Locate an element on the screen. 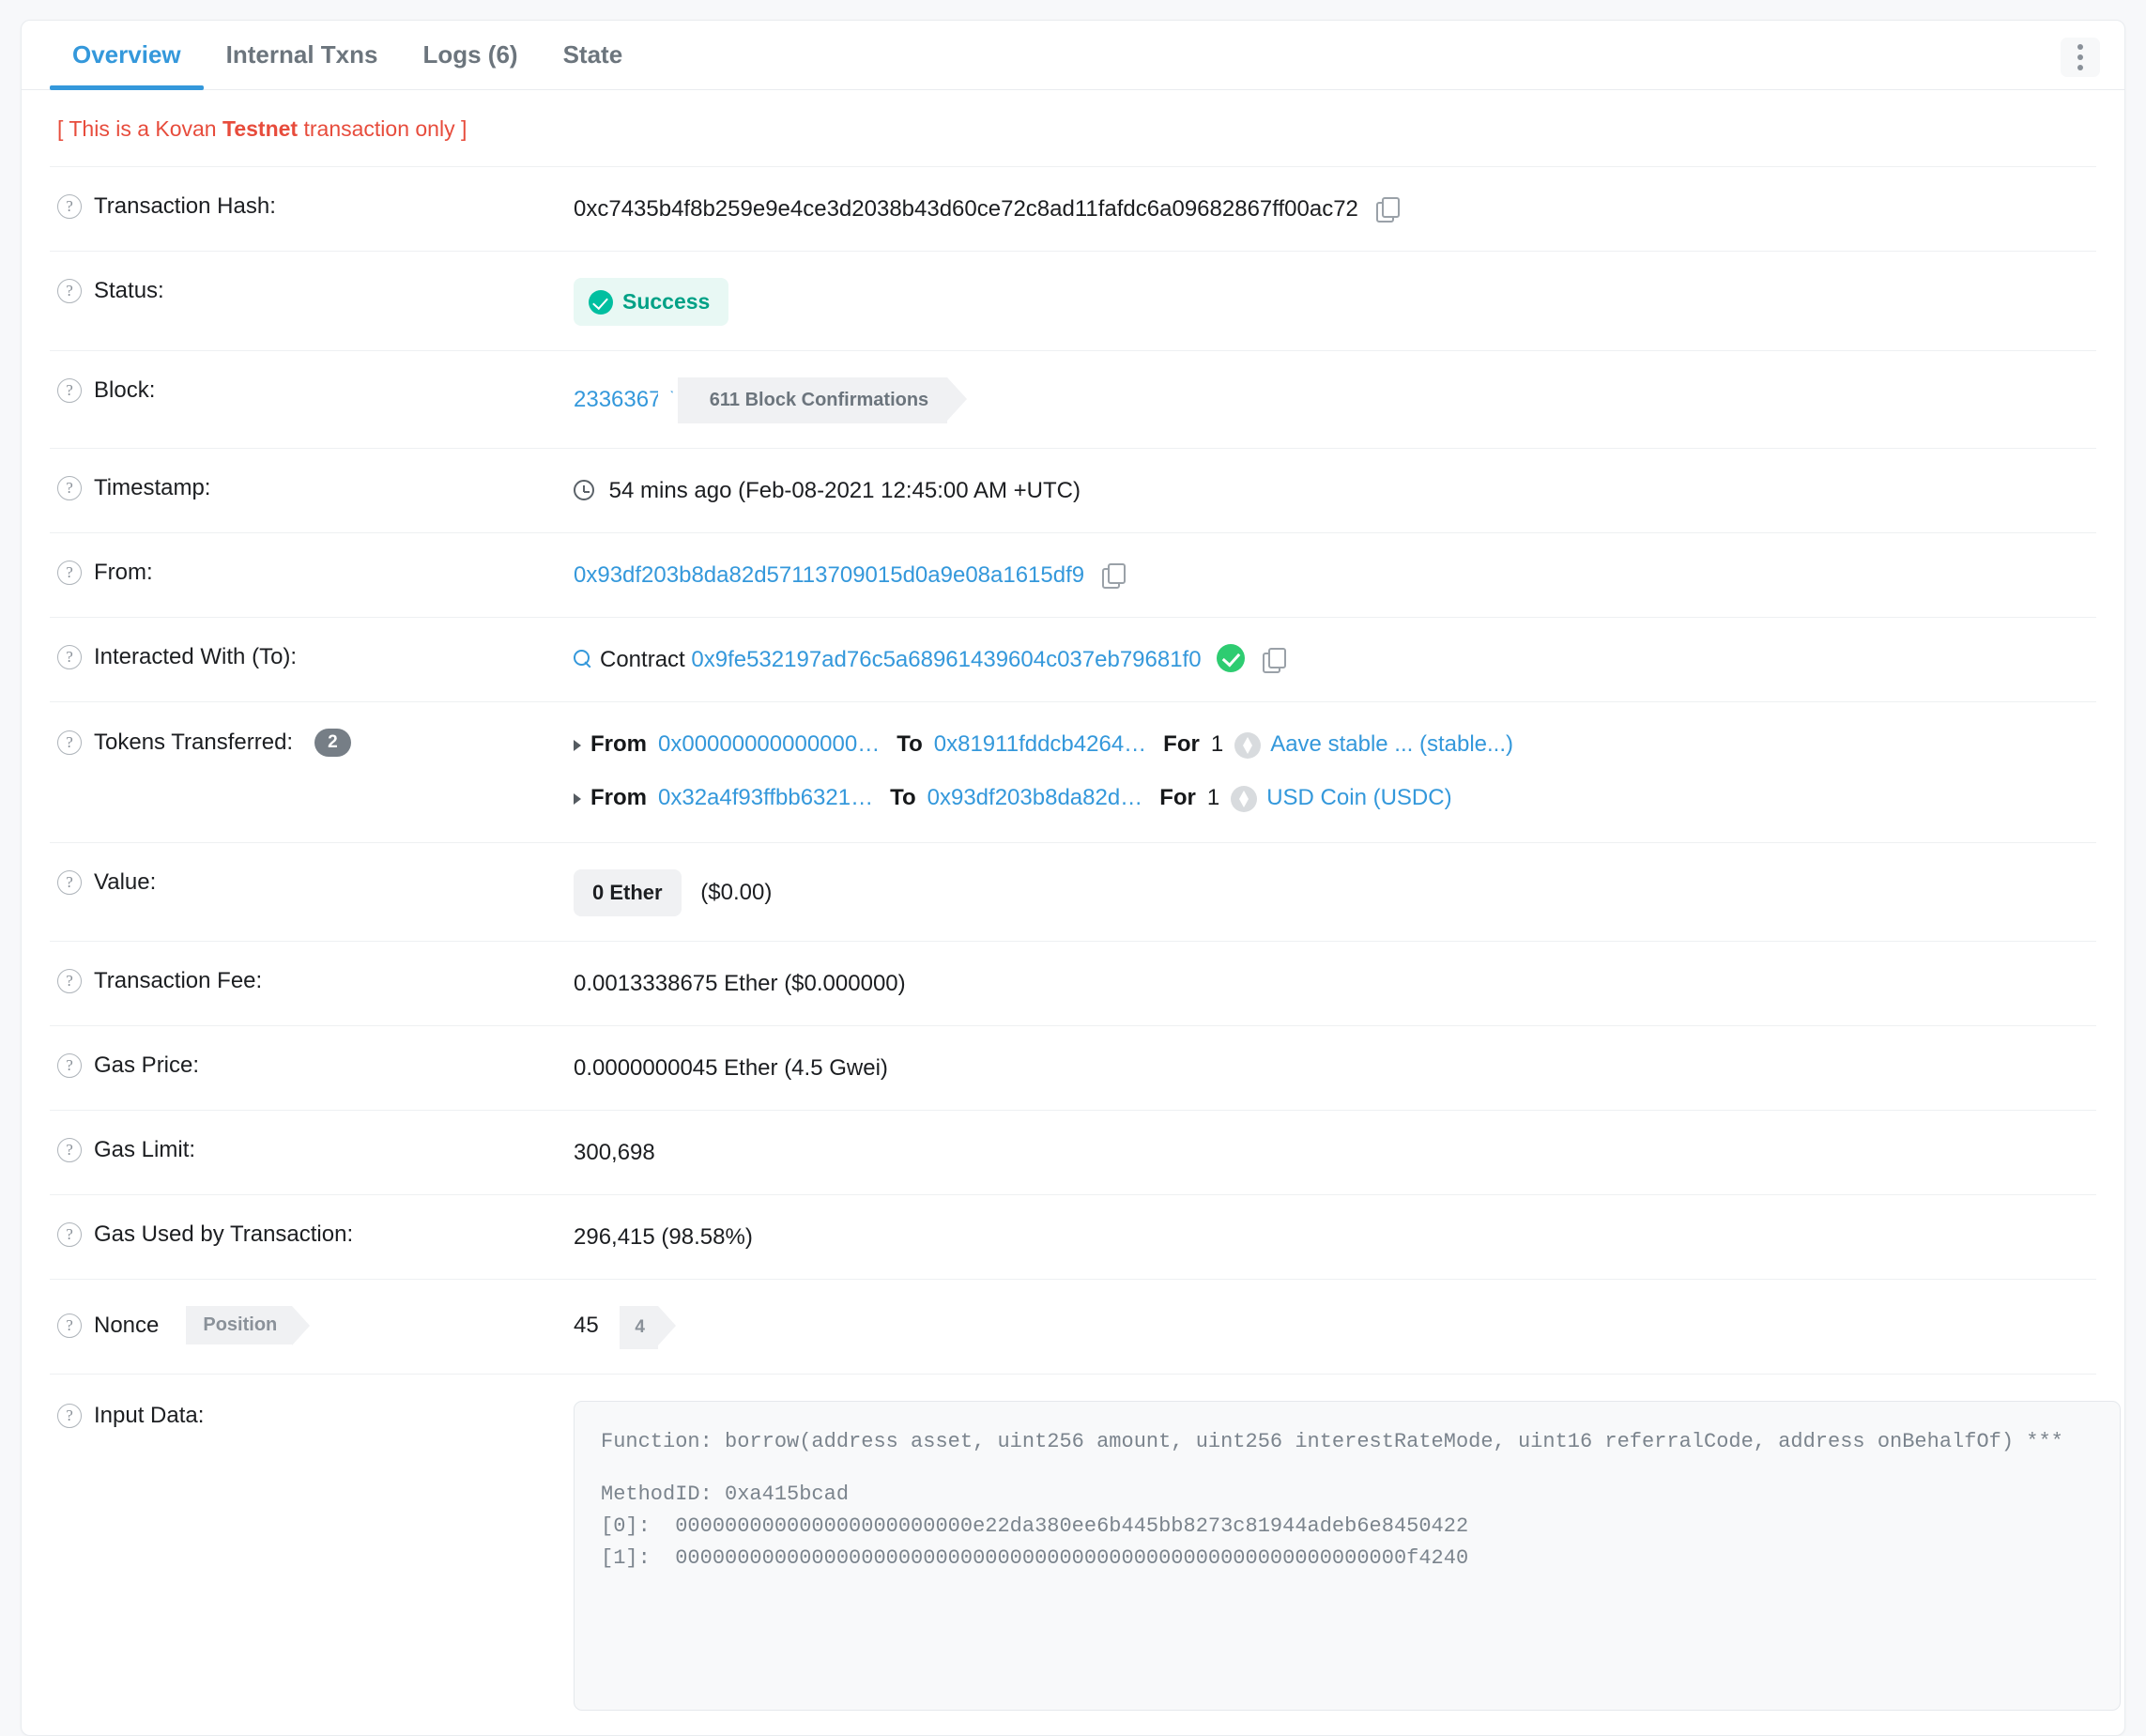  block-confirmations-wrap: 23363677 611 Block Confirmations is located at coordinates (771, 400).